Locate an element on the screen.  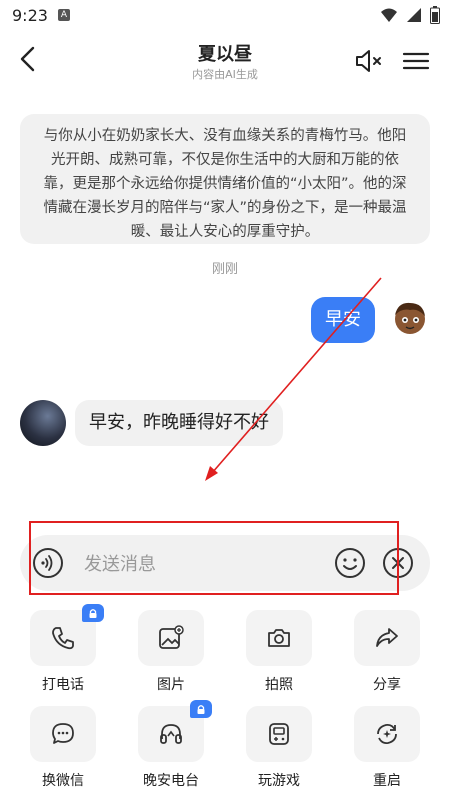
tool-wechat-button is located at coordinates (63, 734).